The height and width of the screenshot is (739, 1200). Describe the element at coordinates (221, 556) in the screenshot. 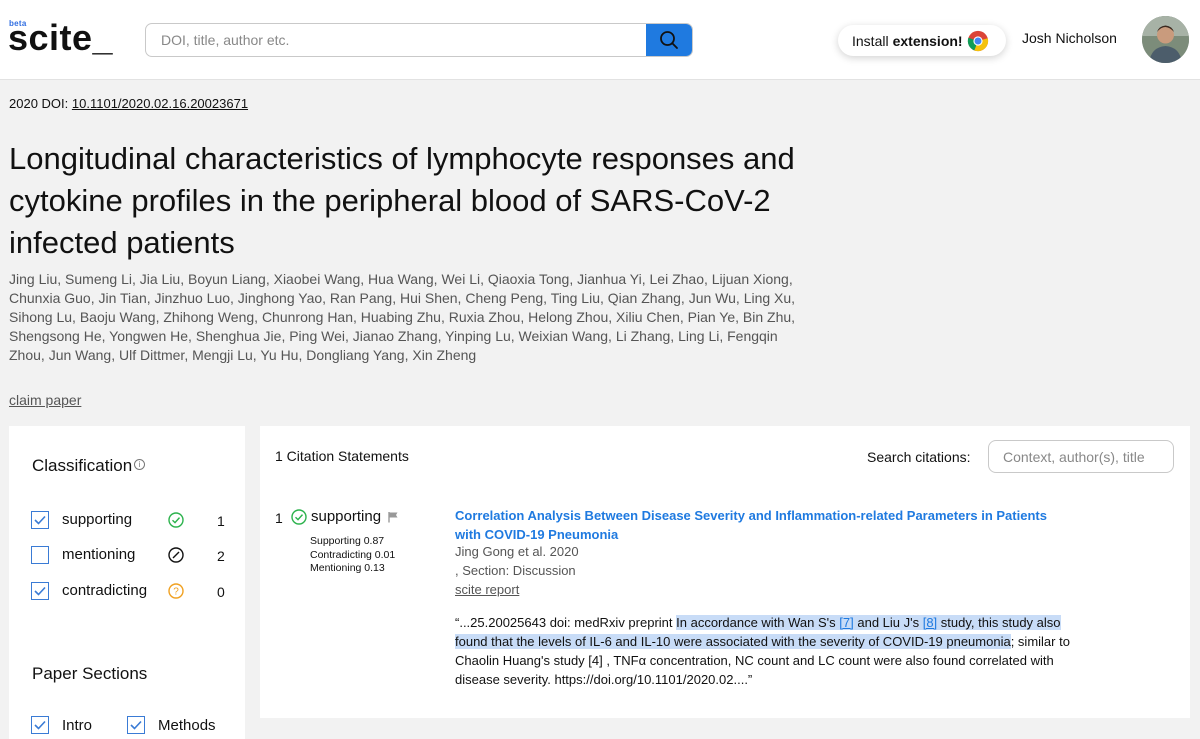

I see `mentioning-count: 2` at that location.